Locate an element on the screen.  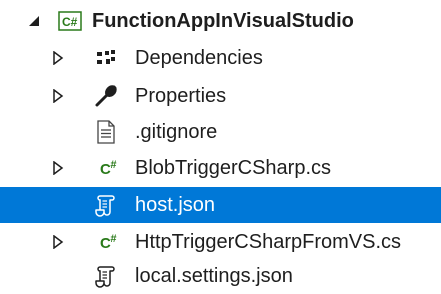
expanded-caret-icon is located at coordinates (34, 21).